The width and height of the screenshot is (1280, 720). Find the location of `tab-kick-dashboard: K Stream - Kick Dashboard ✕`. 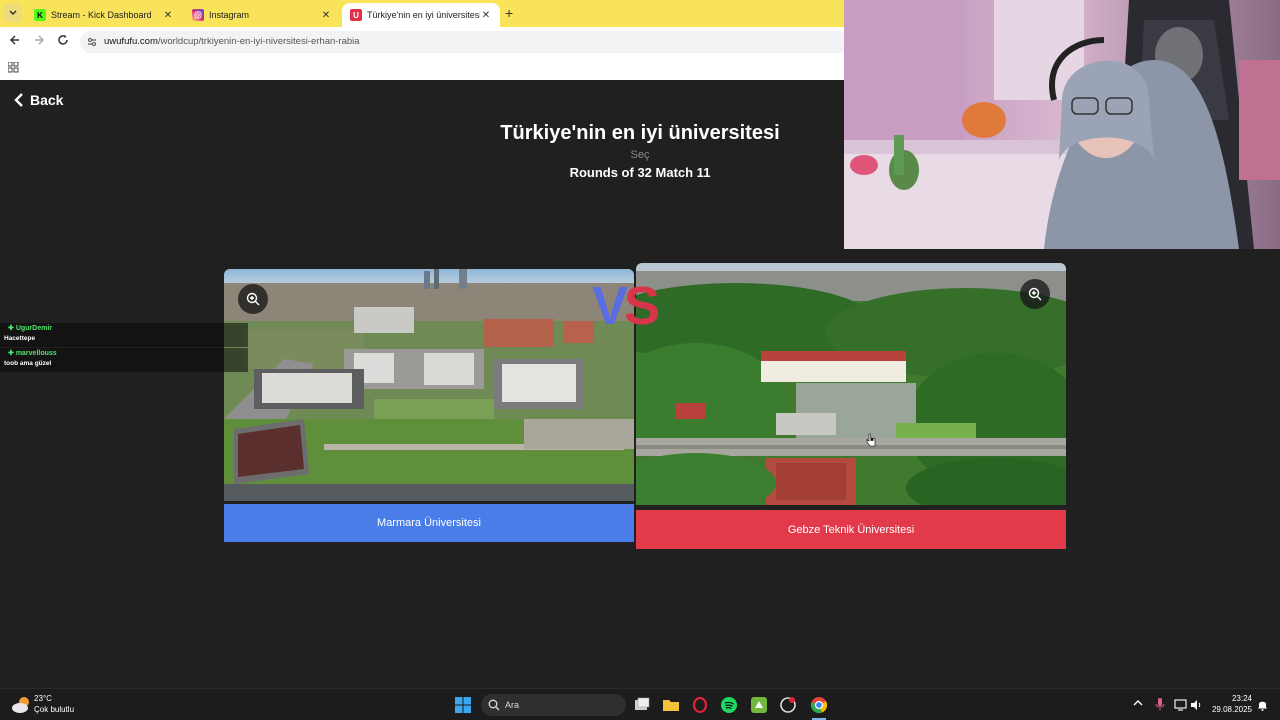

tab-kick-dashboard: K Stream - Kick Dashboard ✕ is located at coordinates (104, 15).